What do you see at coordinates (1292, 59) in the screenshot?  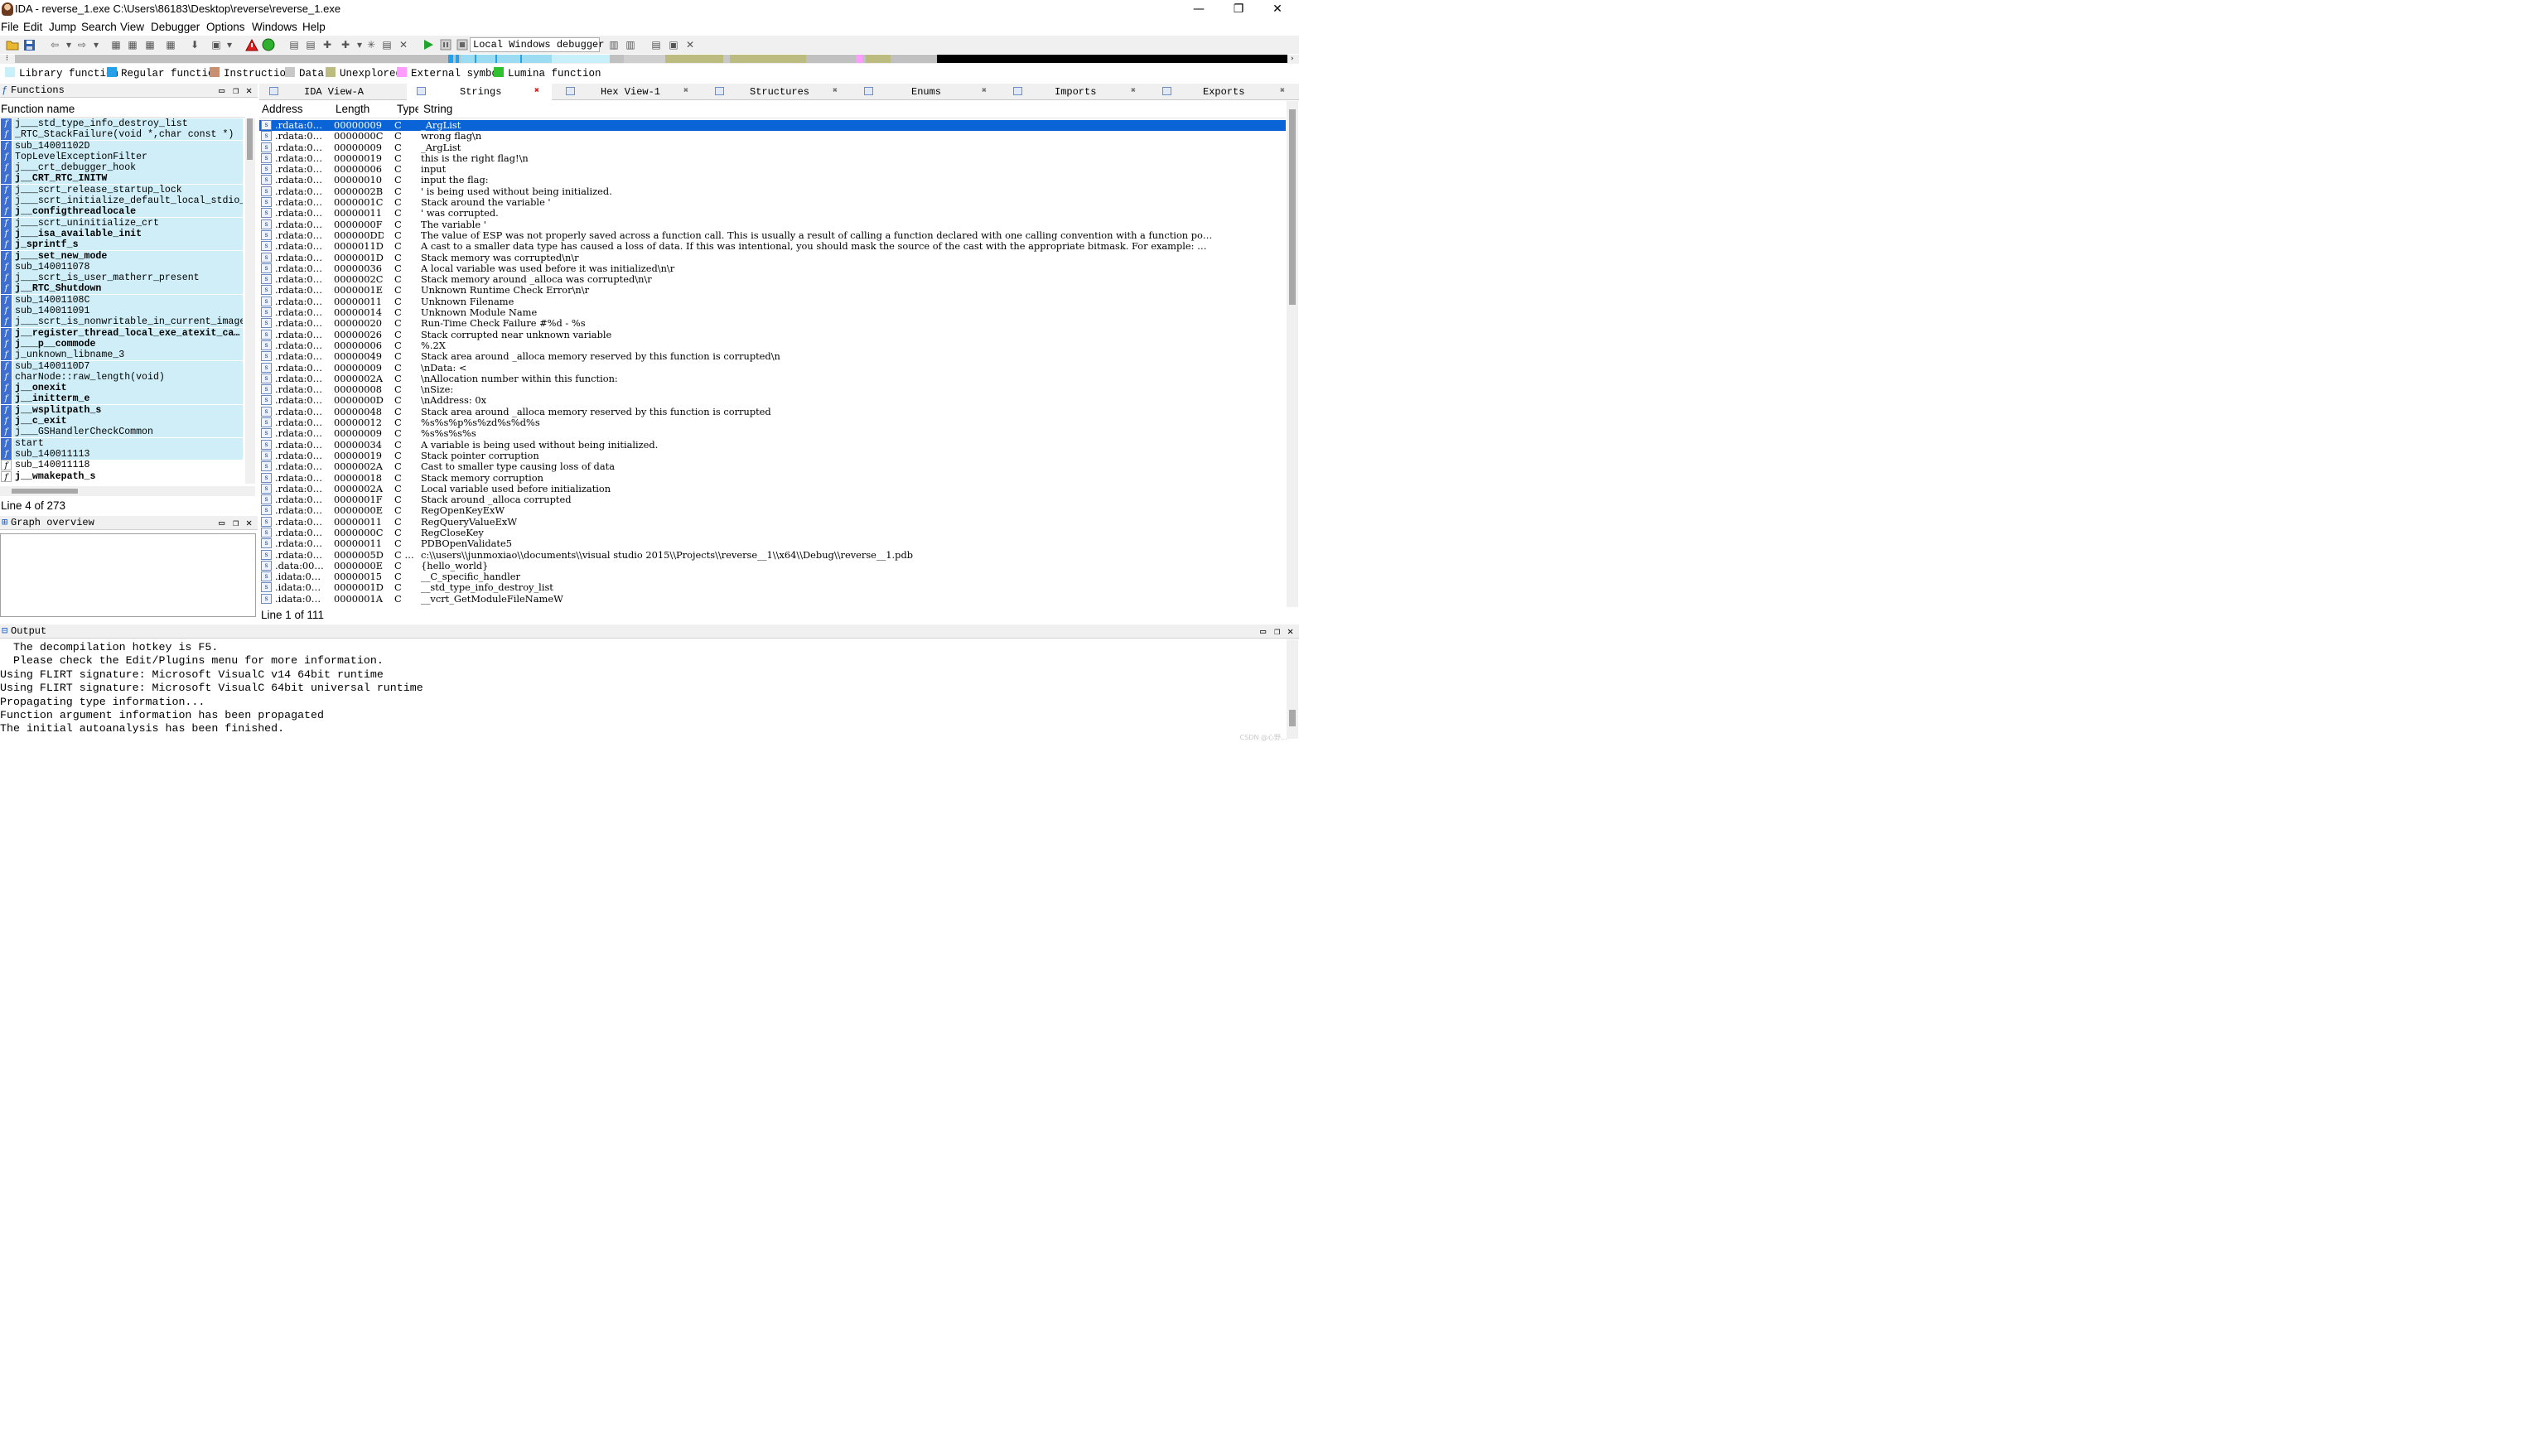 I see `nav-right-arrow-icon: ›` at bounding box center [1292, 59].